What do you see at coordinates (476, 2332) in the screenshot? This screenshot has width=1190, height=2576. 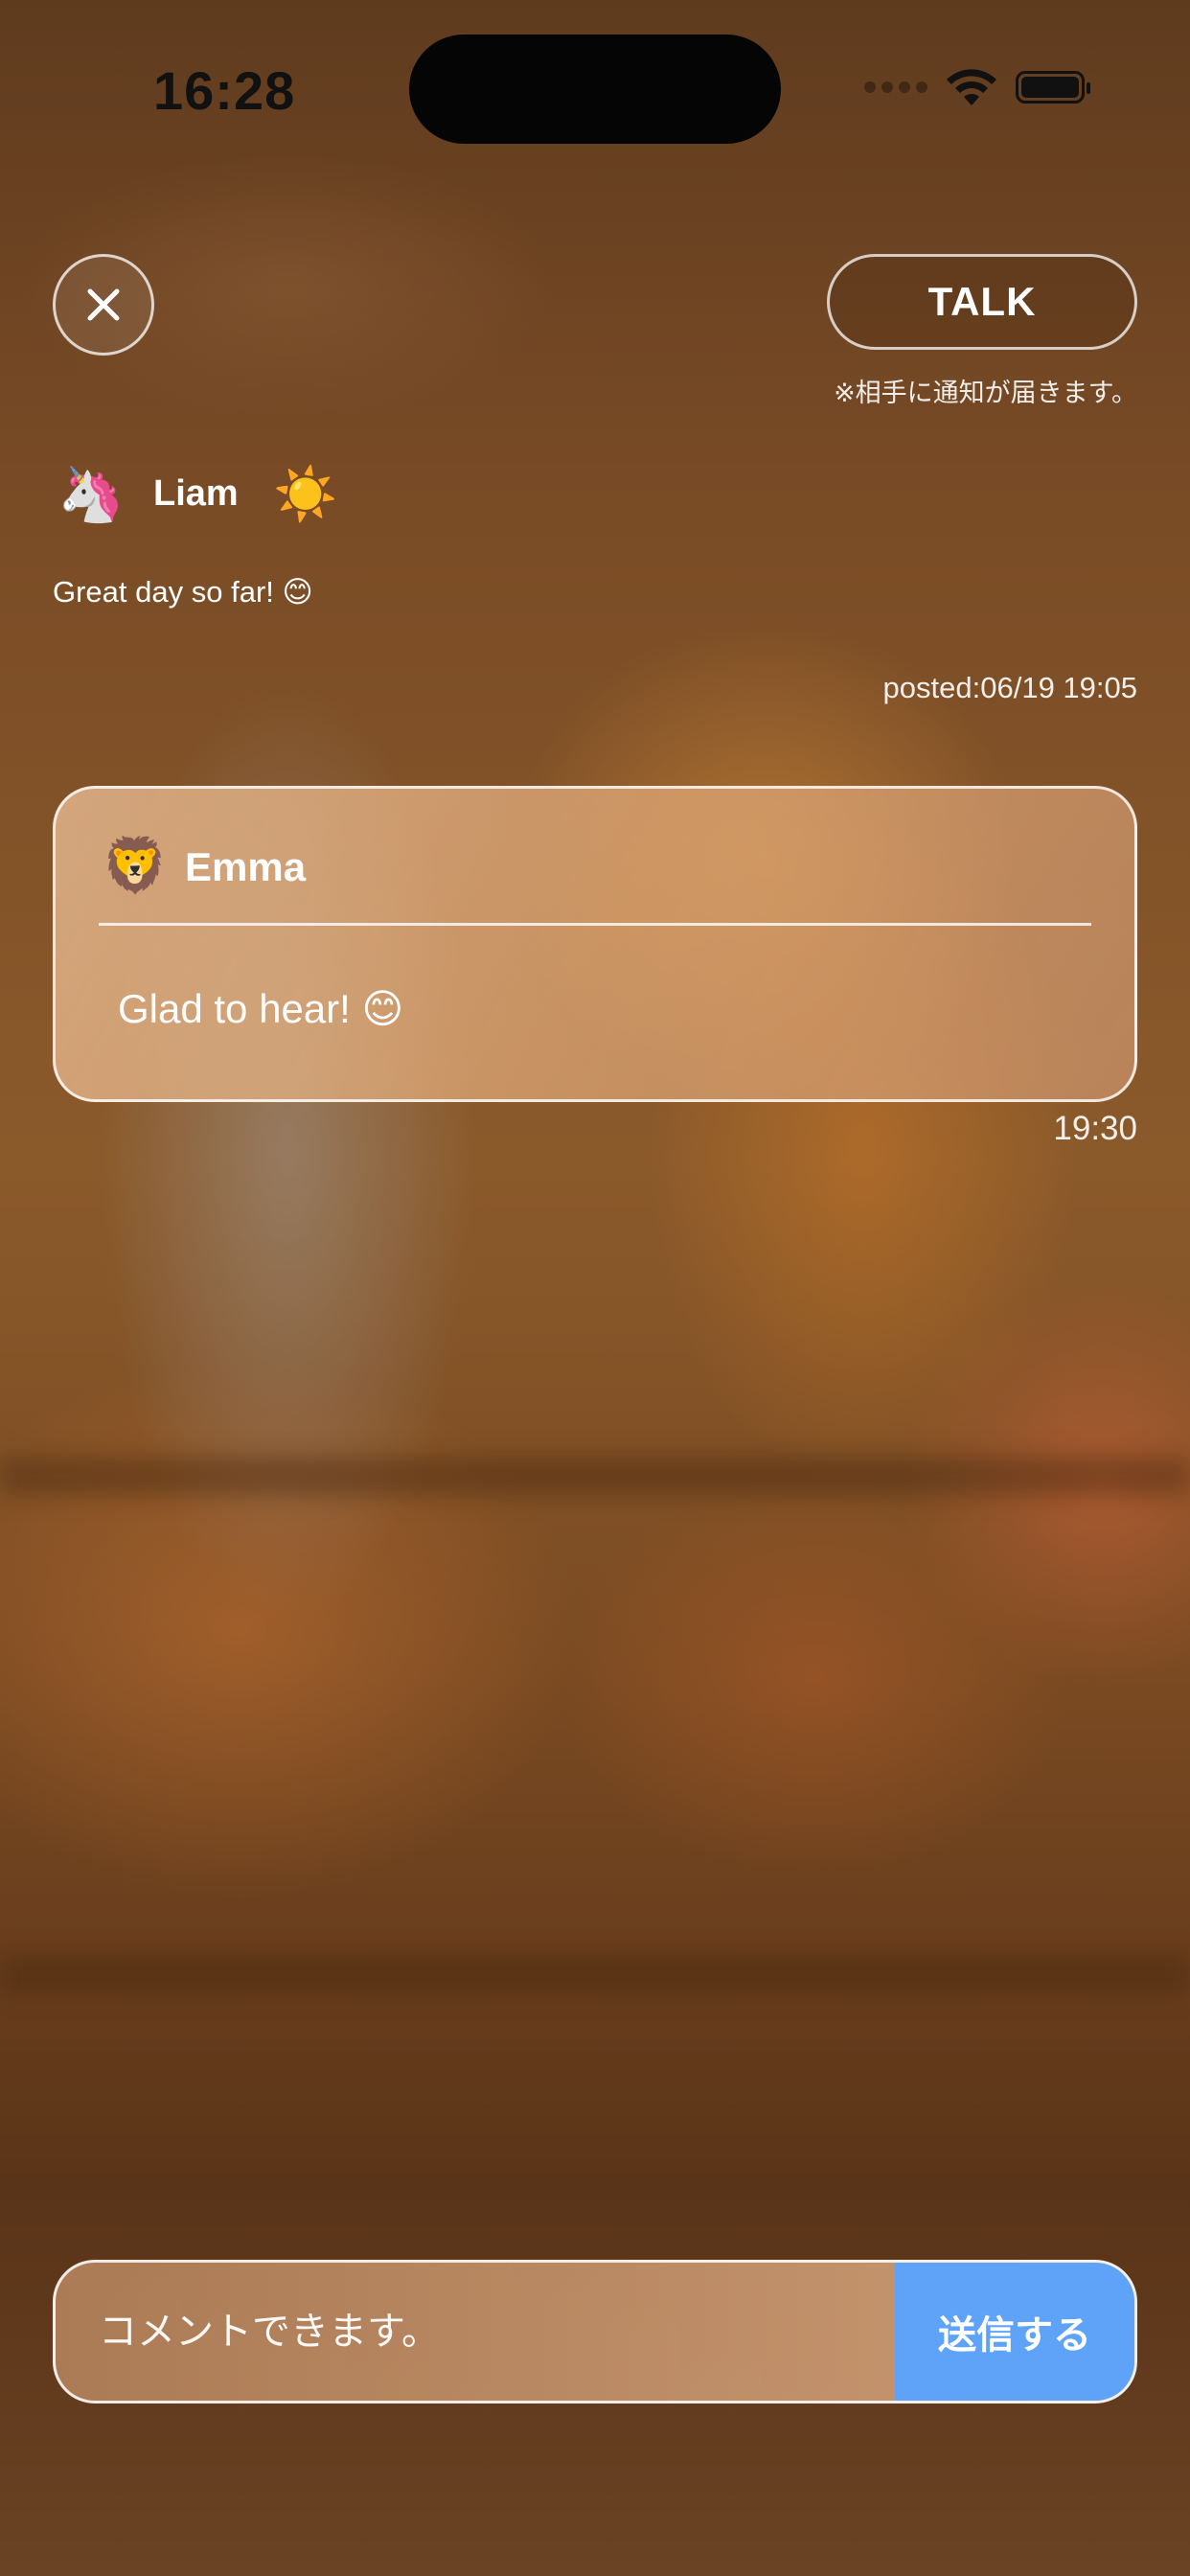 I see `comment-input` at bounding box center [476, 2332].